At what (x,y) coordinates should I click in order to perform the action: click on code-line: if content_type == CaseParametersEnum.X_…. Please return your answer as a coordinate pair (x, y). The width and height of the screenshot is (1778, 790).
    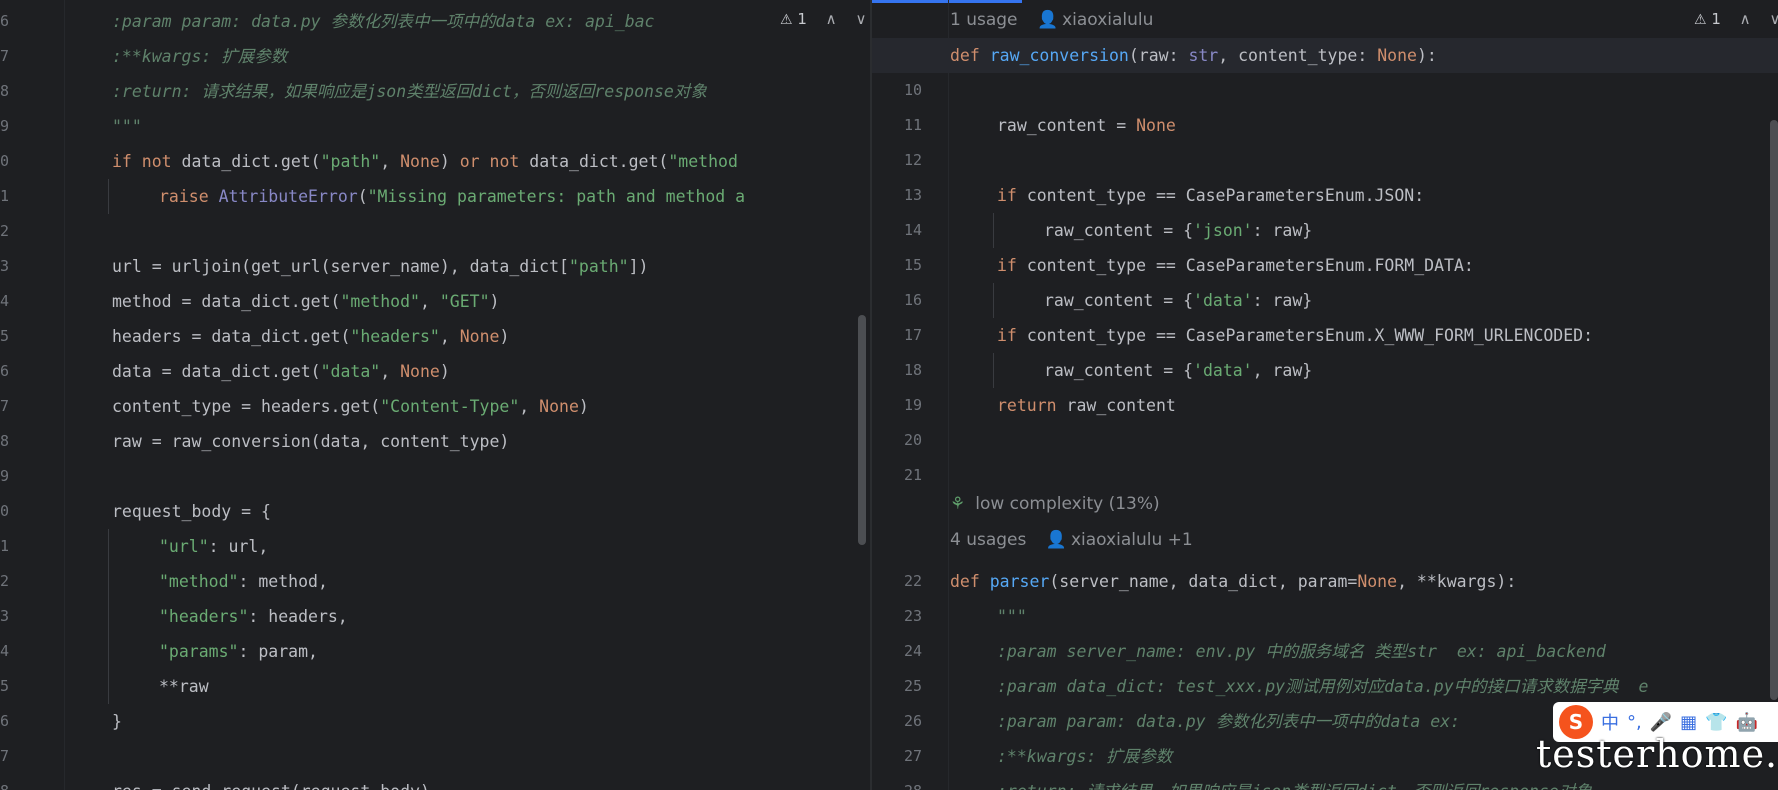
    Looking at the image, I should click on (1295, 335).